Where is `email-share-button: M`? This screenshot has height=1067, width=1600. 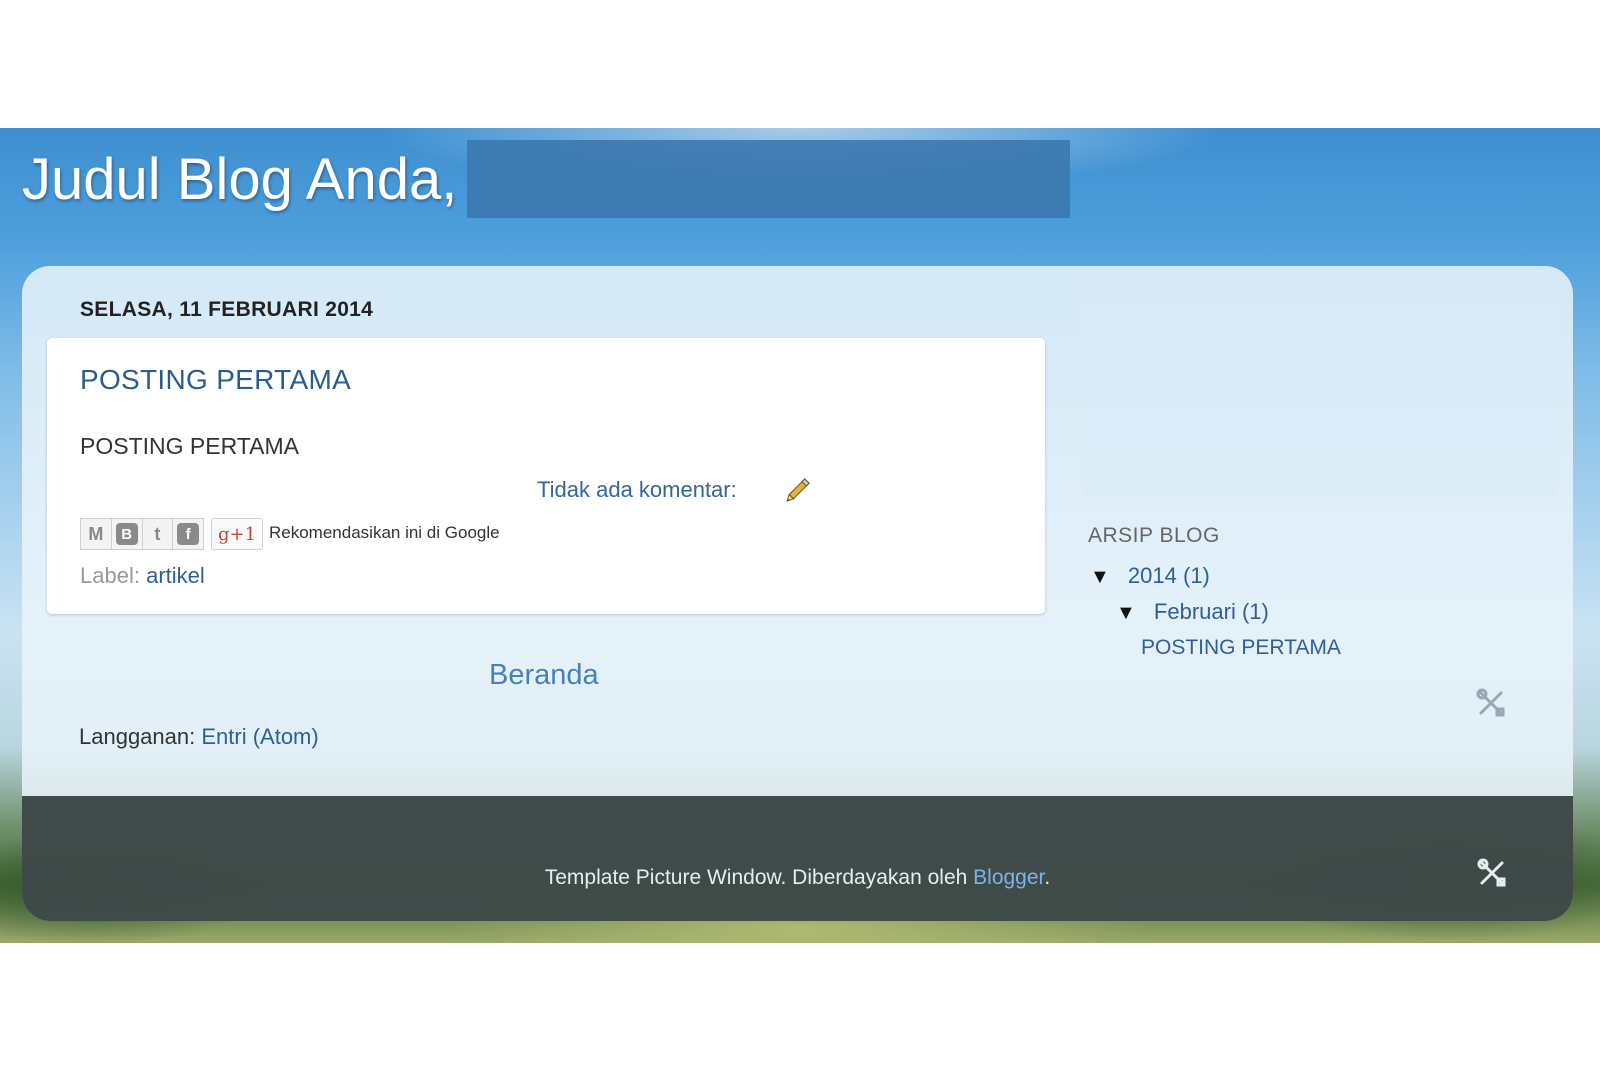
email-share-button: M is located at coordinates (96, 534).